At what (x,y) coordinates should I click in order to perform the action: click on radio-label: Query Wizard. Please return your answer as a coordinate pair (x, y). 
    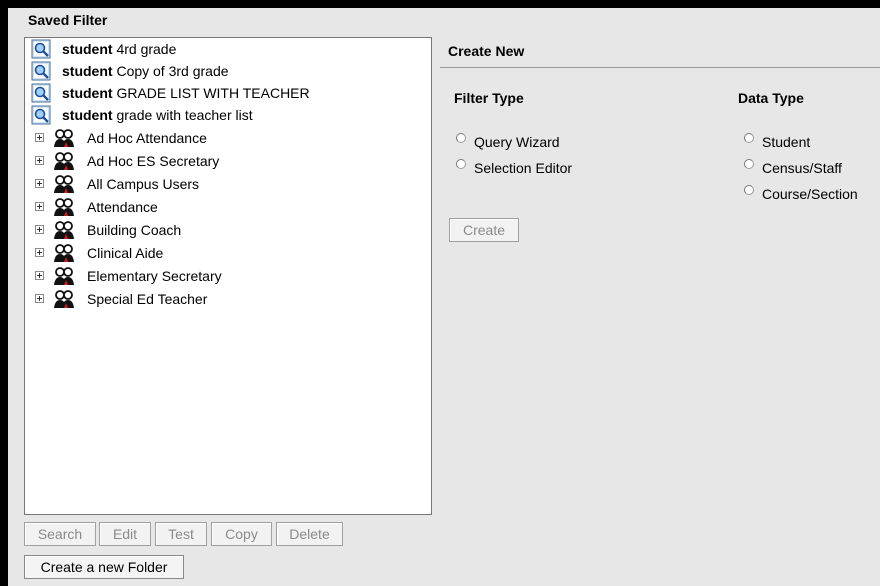
    Looking at the image, I should click on (517, 142).